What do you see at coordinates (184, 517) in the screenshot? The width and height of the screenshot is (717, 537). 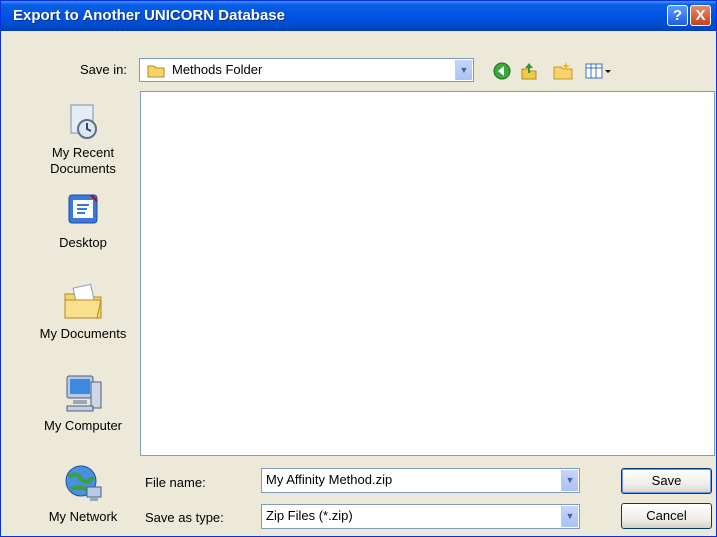 I see `save-as-type-label: Save as type:` at bounding box center [184, 517].